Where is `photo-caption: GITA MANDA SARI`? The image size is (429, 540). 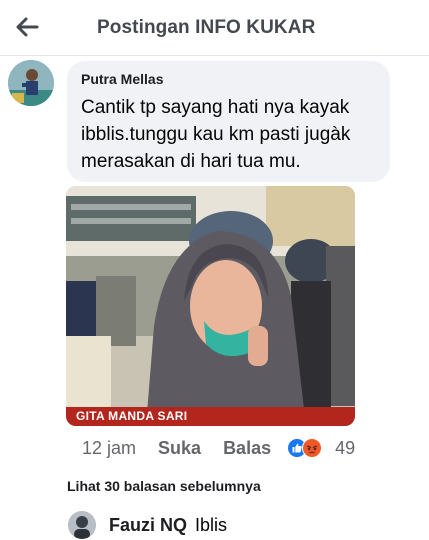 photo-caption: GITA MANDA SARI is located at coordinates (210, 416).